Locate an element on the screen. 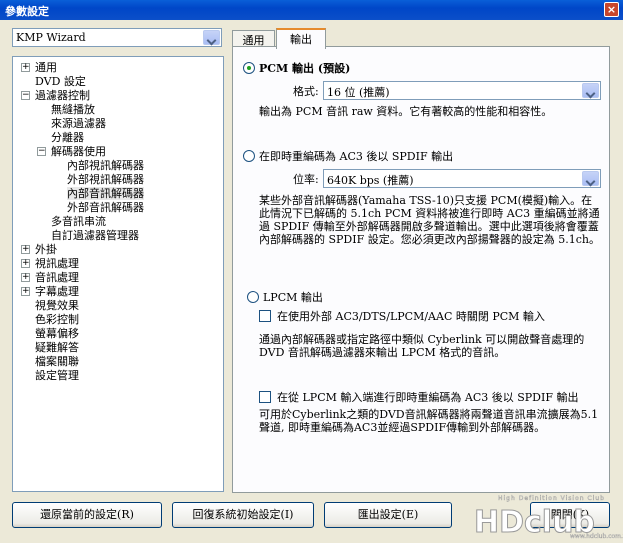  svg-text: www.hdclub.com.tw is located at coordinates (596, 536).